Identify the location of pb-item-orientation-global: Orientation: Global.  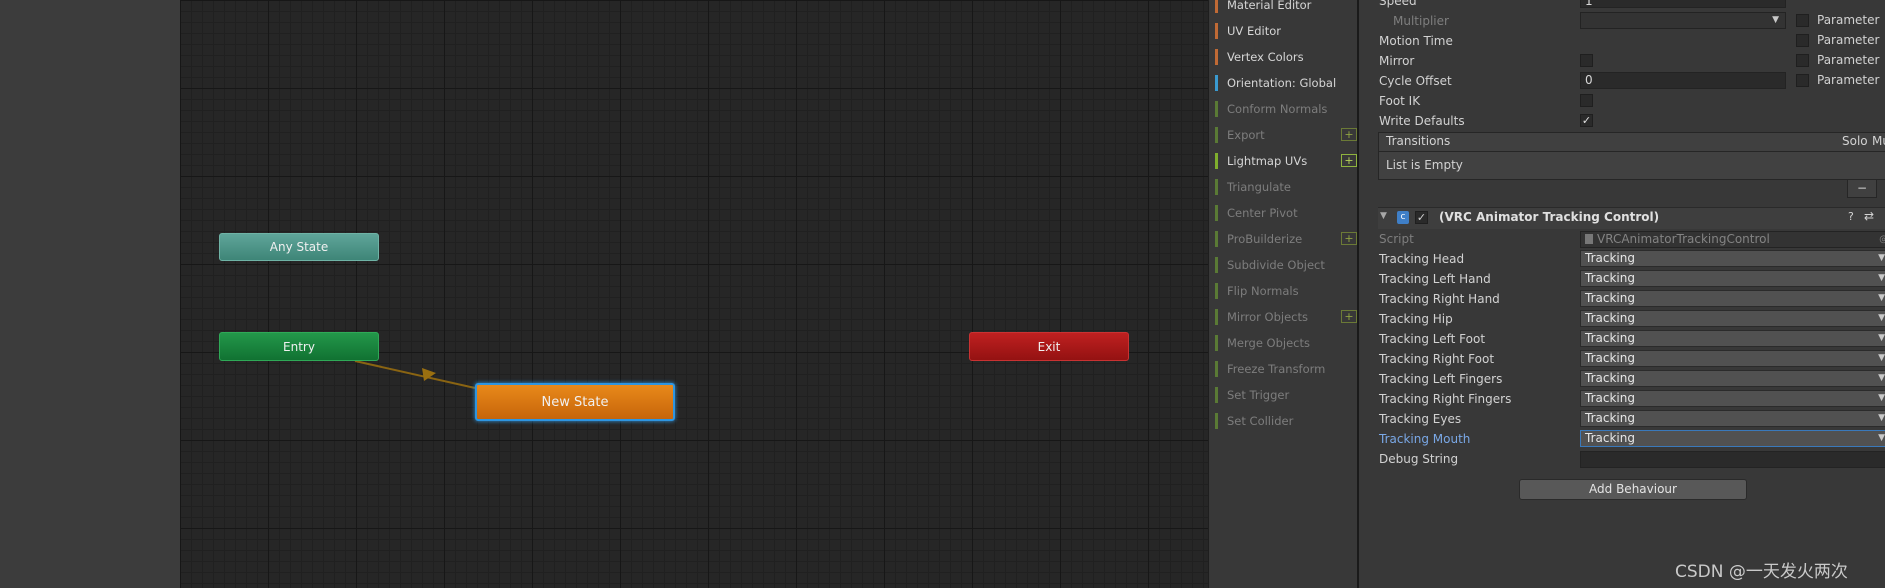
(1285, 83).